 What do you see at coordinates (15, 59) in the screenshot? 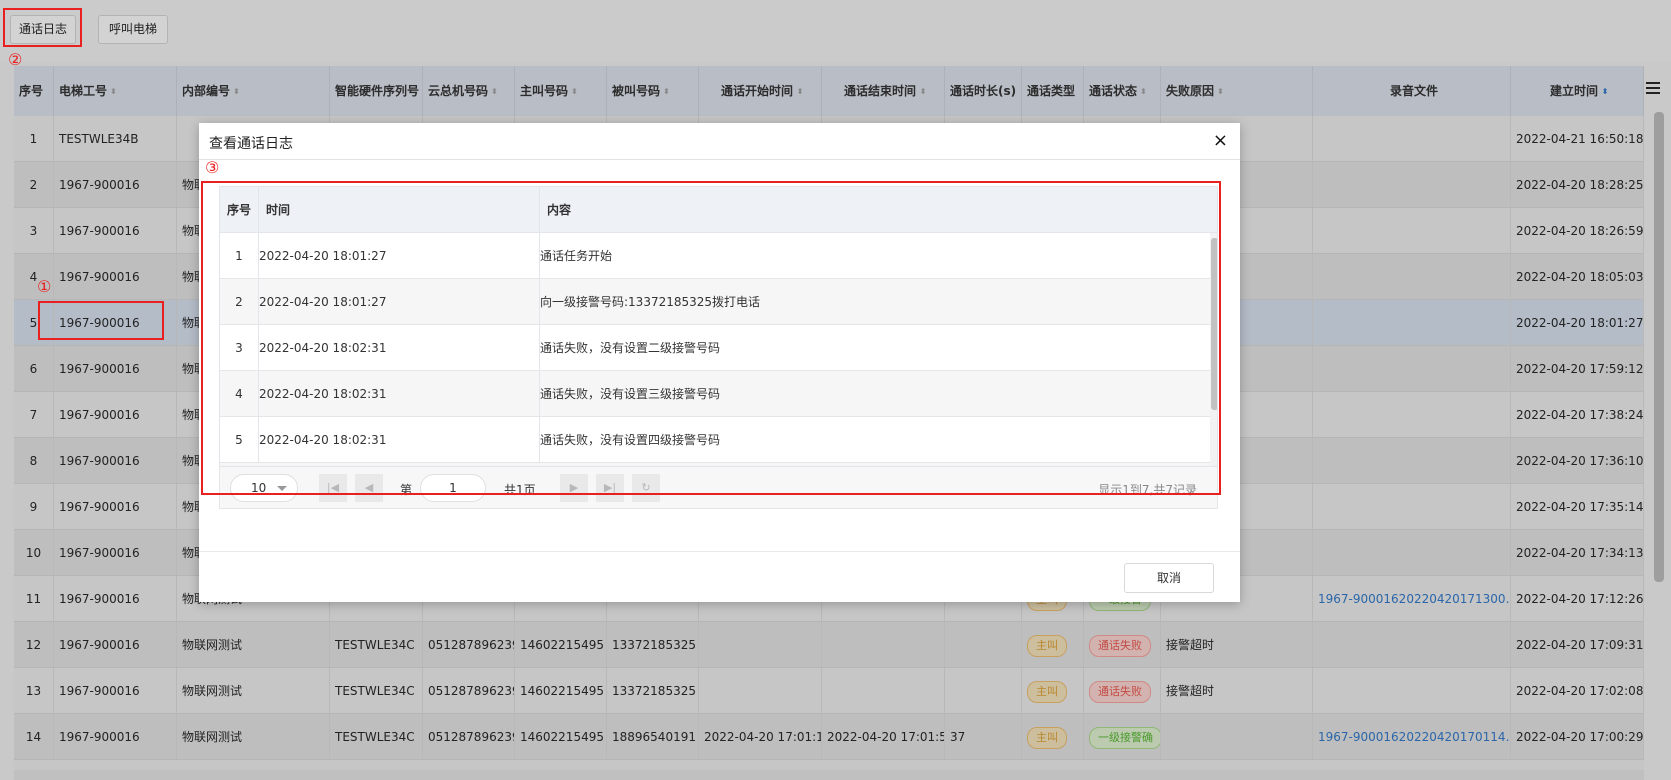
I see `annotation-marker: ②` at bounding box center [15, 59].